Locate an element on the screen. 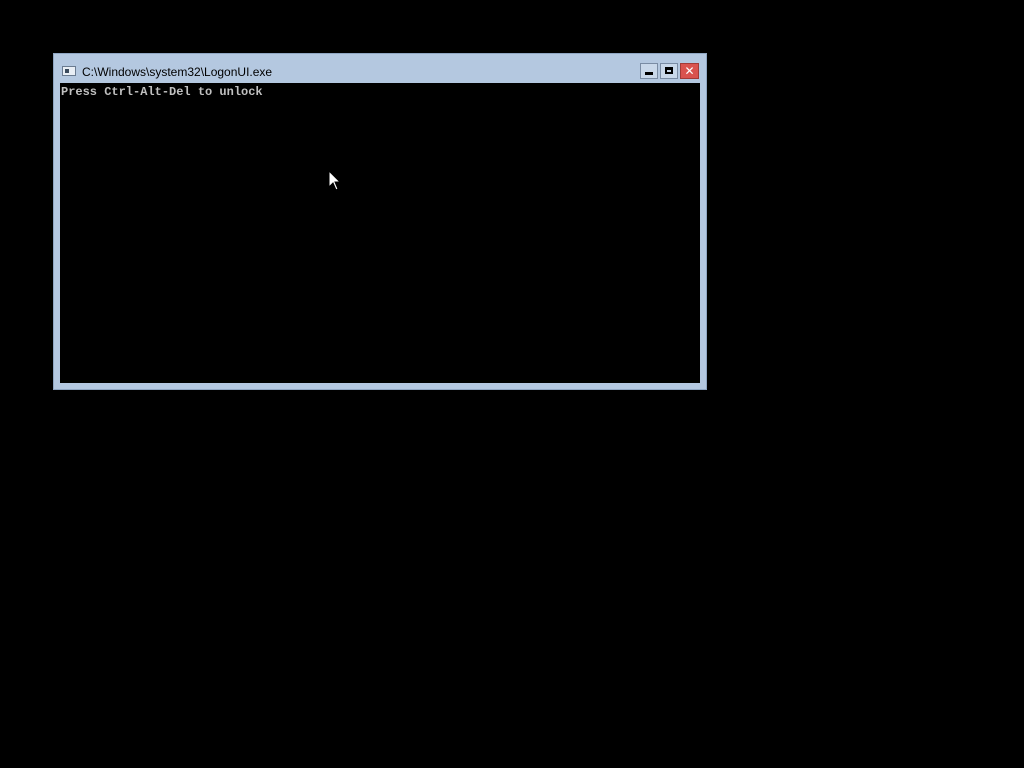  close-icon: ✕ is located at coordinates (689, 71).